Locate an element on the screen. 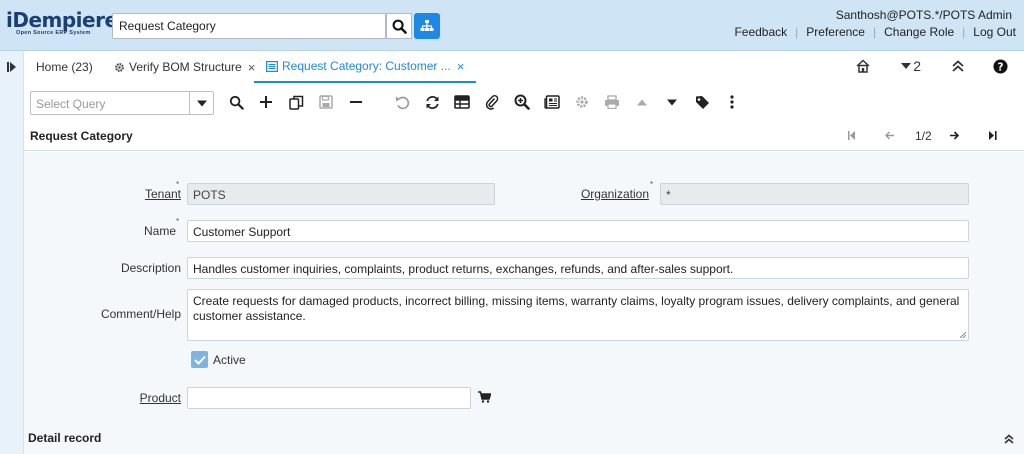  report-button is located at coordinates (552, 102).